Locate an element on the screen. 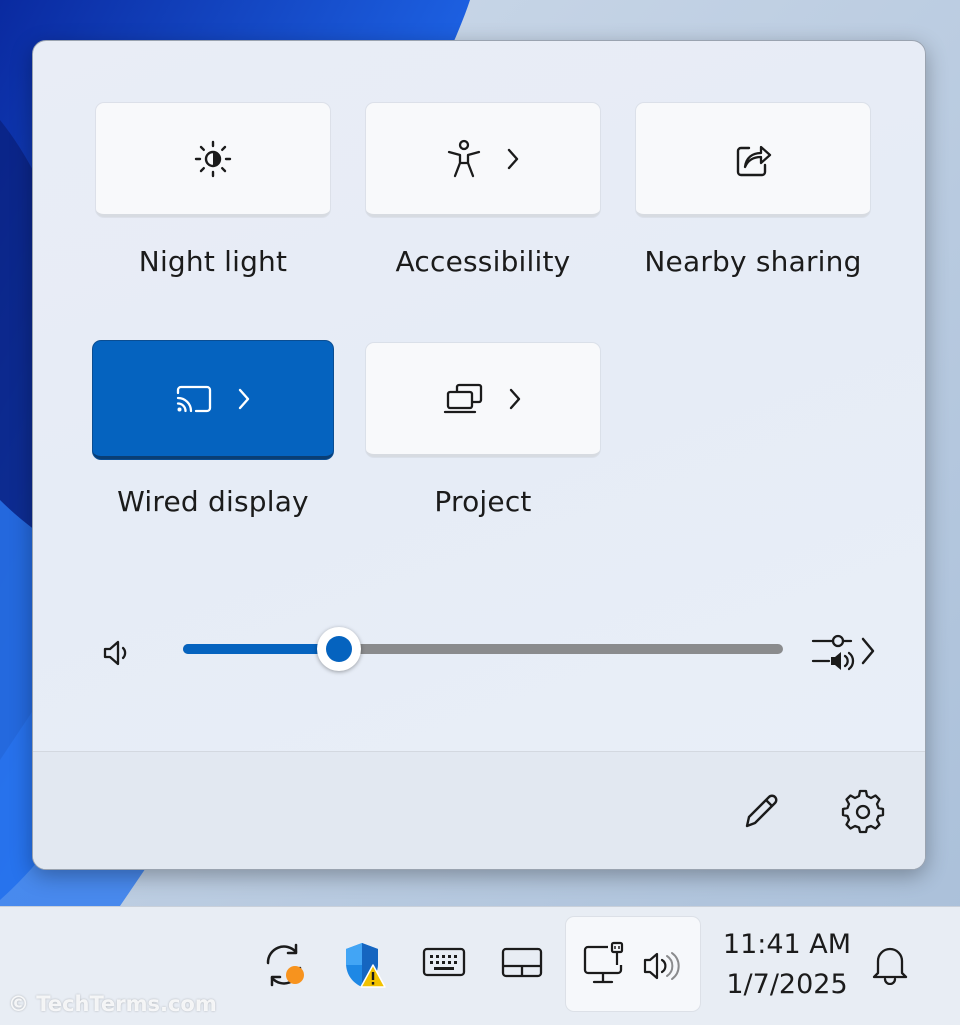 The image size is (960, 1025). sync-icon is located at coordinates (285, 965).